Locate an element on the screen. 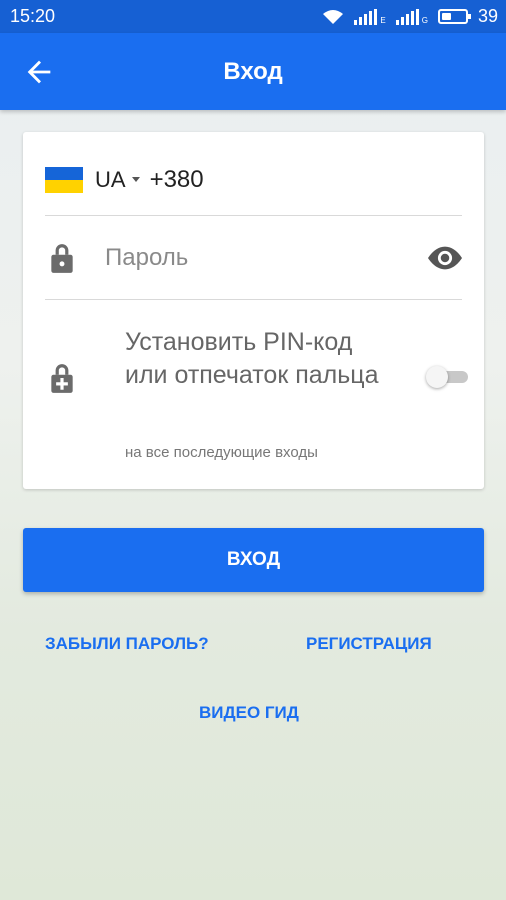 The height and width of the screenshot is (900, 506). lock-icon is located at coordinates (62, 258).